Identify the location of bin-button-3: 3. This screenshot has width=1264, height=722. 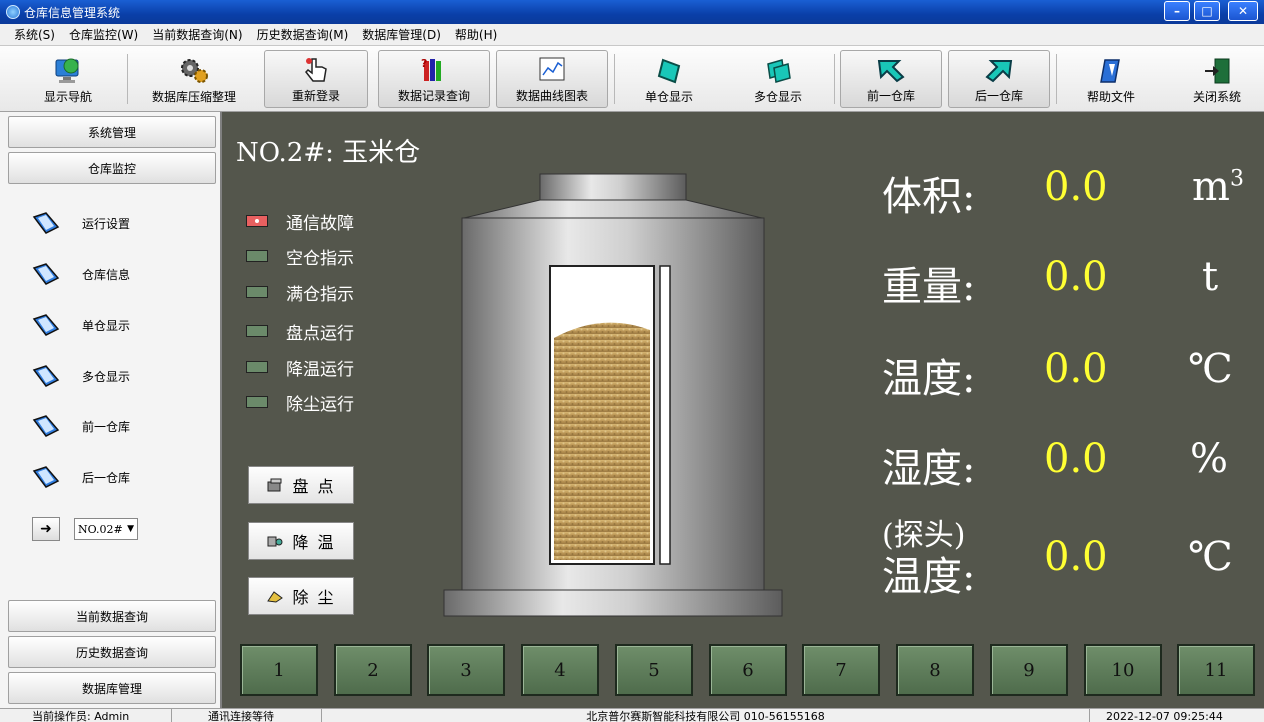
(466, 670).